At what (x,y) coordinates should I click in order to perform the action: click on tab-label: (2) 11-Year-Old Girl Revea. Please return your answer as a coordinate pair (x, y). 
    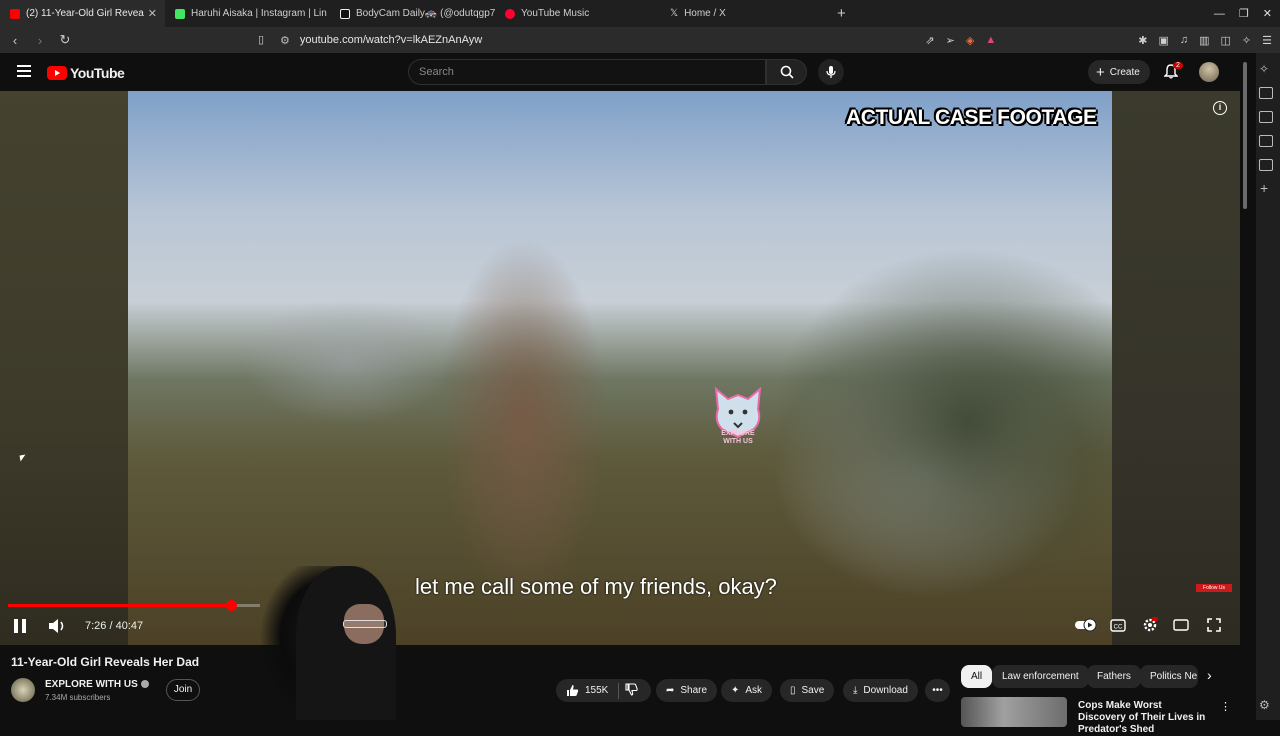
    Looking at the image, I should click on (85, 13).